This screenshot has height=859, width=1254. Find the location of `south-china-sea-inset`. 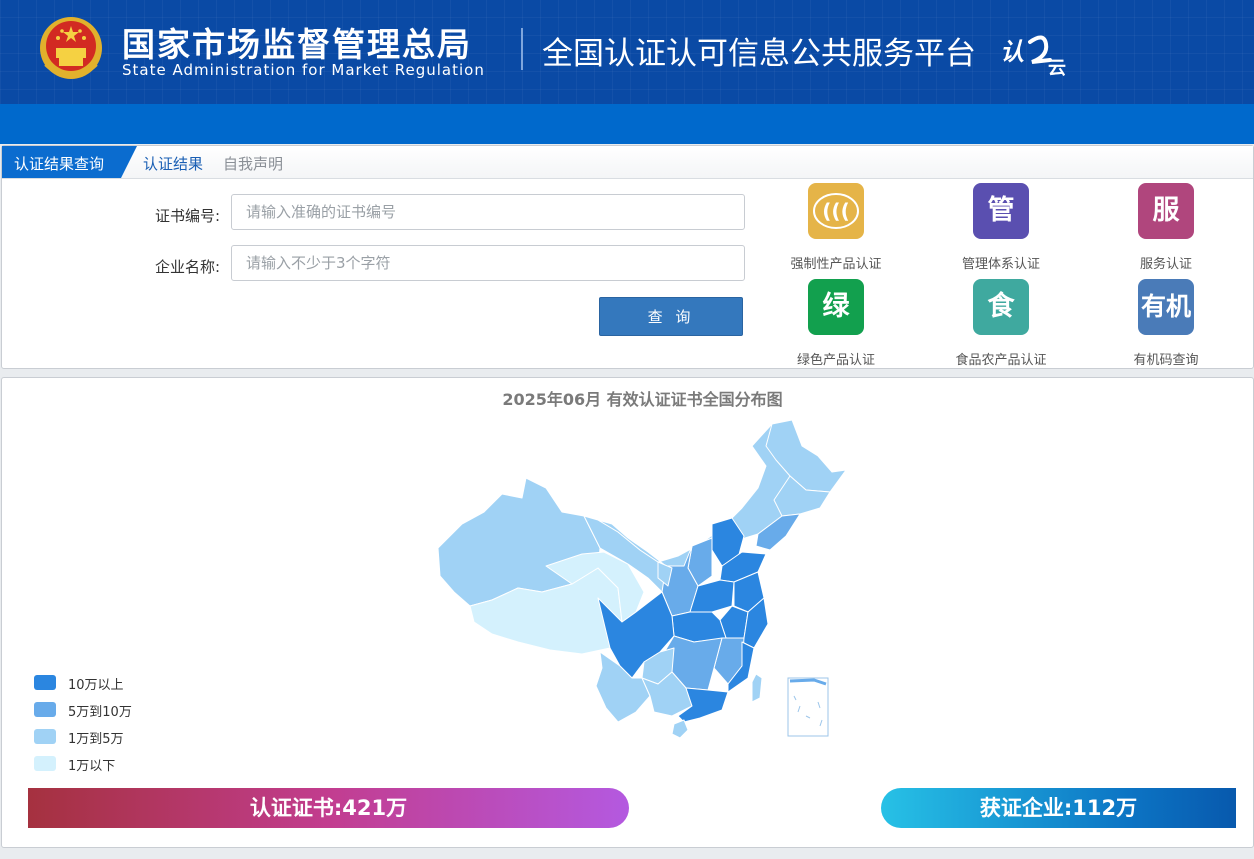

south-china-sea-inset is located at coordinates (808, 707).